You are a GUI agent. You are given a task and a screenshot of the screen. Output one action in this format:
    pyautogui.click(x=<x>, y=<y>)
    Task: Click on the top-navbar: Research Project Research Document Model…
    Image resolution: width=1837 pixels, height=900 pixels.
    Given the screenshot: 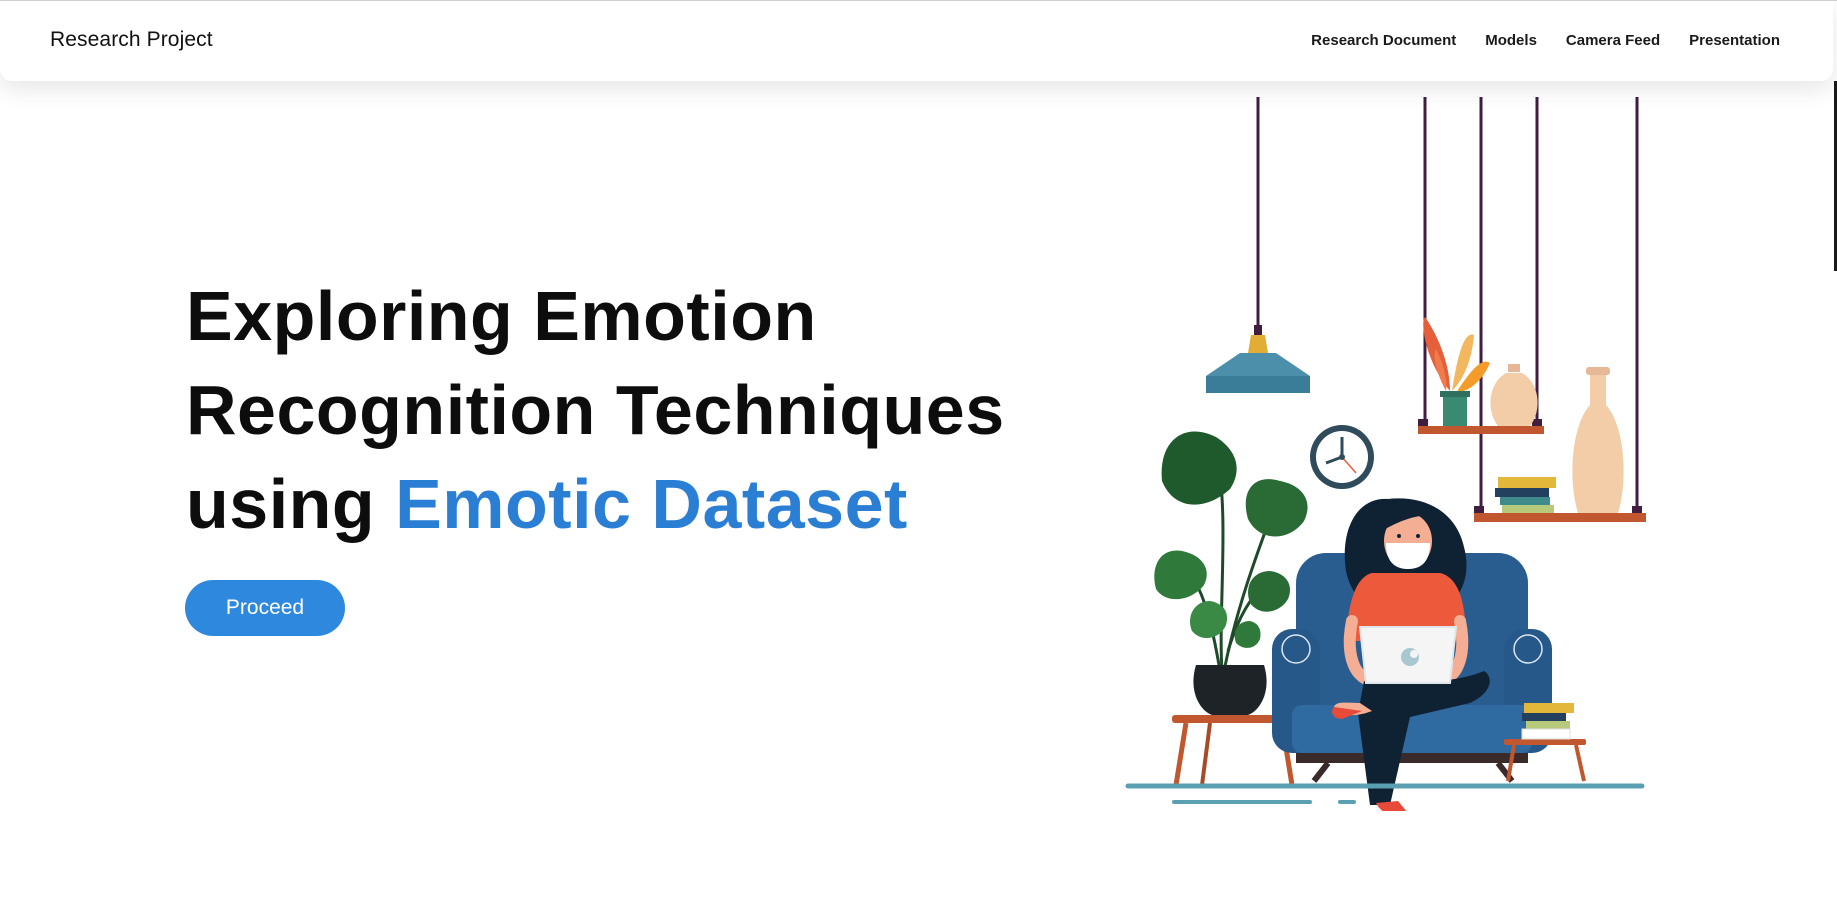 What is the action you would take?
    pyautogui.click(x=916, y=41)
    